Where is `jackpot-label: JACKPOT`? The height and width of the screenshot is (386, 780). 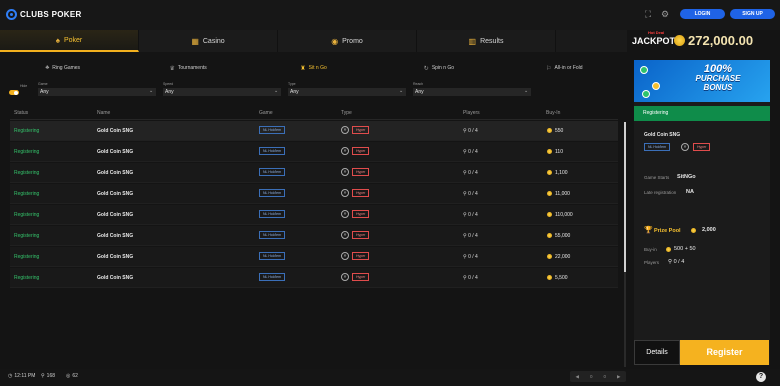
jackpot-label: JACKPOT is located at coordinates (654, 41).